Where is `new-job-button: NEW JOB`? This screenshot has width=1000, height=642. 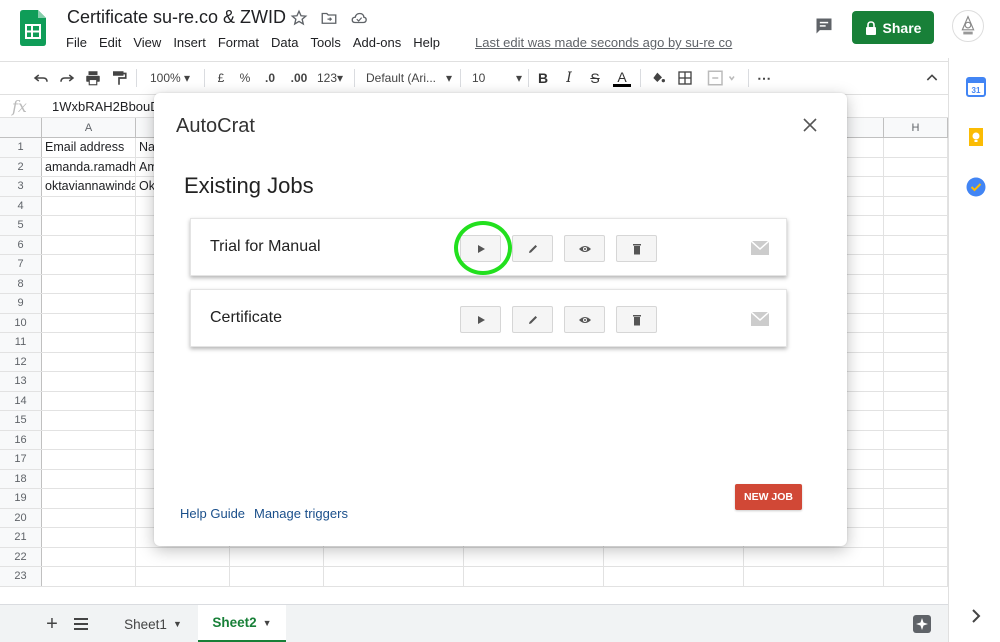 new-job-button: NEW JOB is located at coordinates (768, 497).